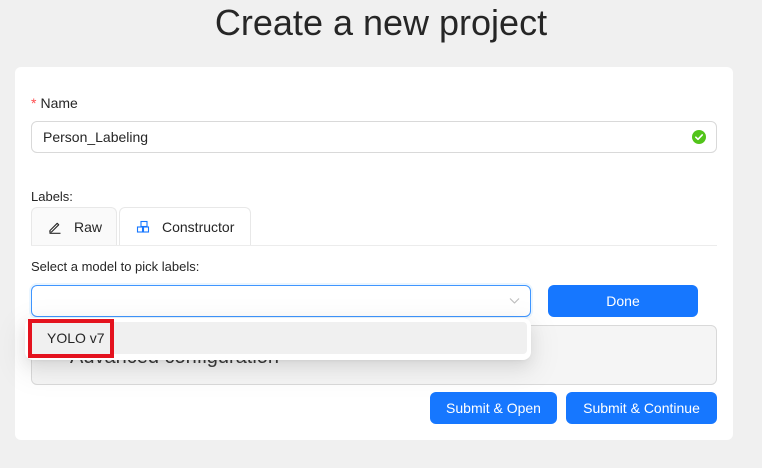  I want to click on submit-open-button: Submit & Open, so click(493, 408).